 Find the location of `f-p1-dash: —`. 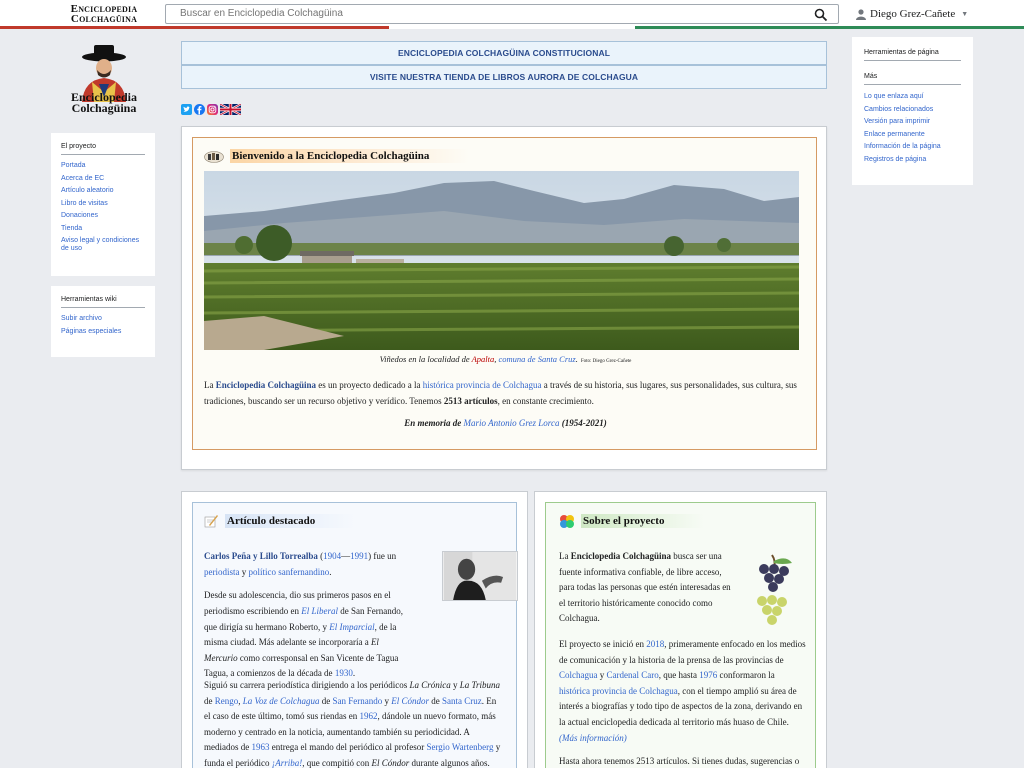

f-p1-dash: — is located at coordinates (346, 556).